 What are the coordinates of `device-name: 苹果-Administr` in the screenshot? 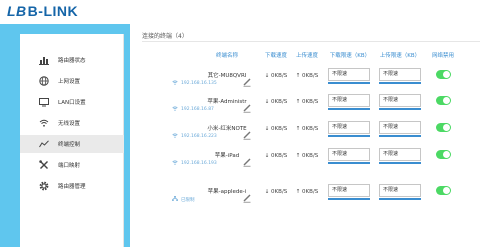 It's located at (227, 102).